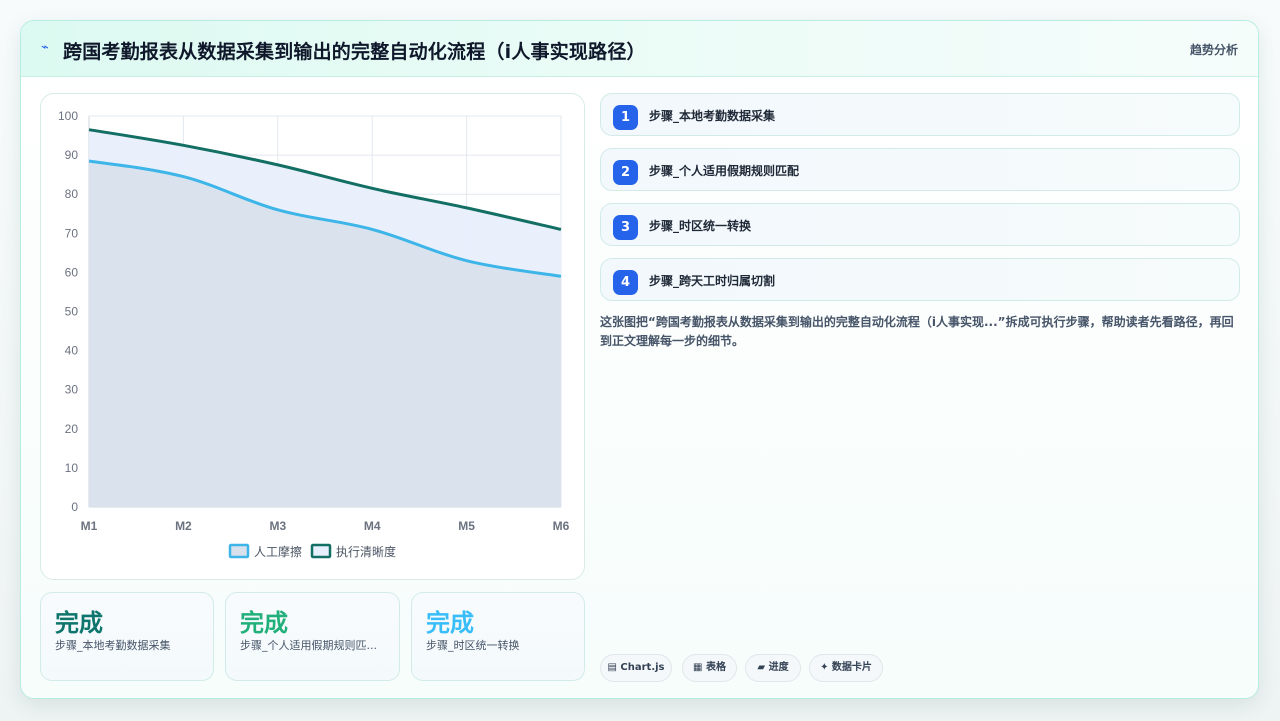 Image resolution: width=1280 pixels, height=721 pixels. I want to click on legend-label: 人工摩擦, so click(278, 551).